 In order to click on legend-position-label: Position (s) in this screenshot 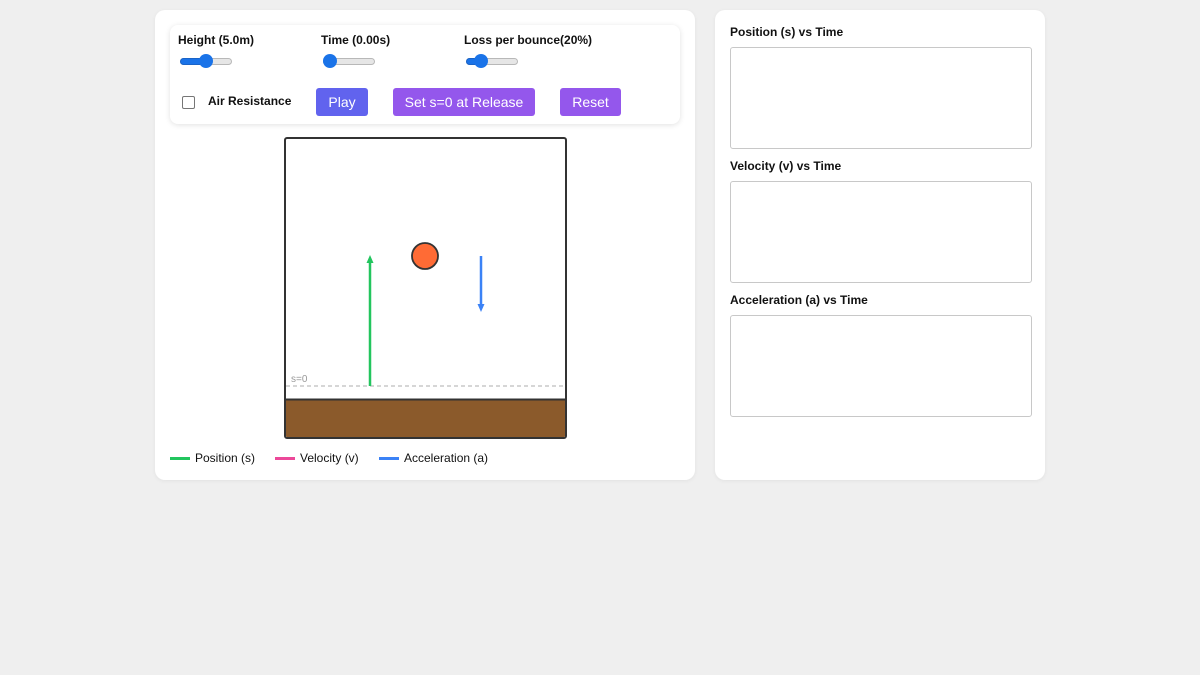, I will do `click(225, 458)`.